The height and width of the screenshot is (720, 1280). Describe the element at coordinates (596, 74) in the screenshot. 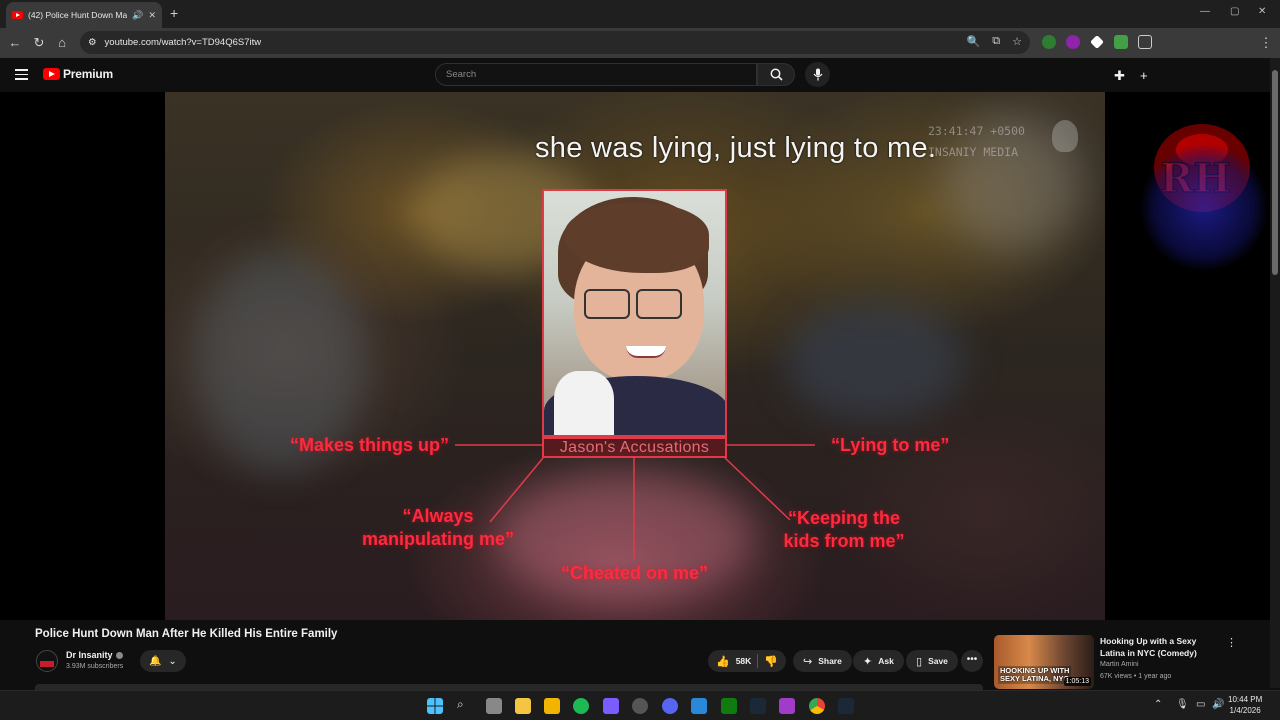

I see `search-input: Search` at that location.